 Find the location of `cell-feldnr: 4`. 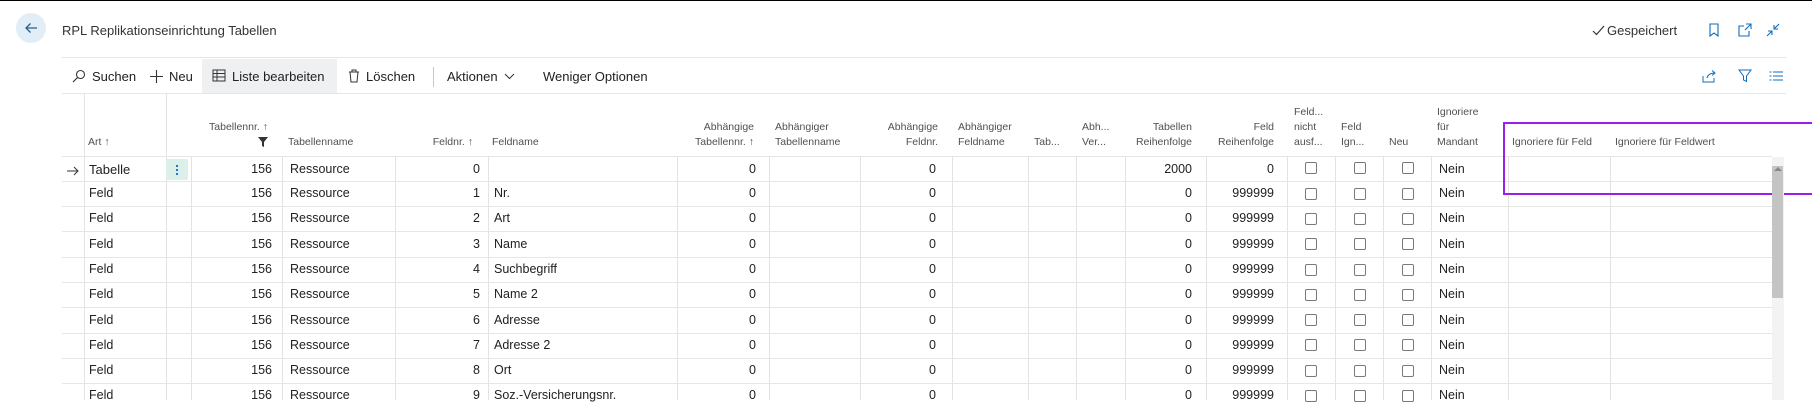

cell-feldnr: 4 is located at coordinates (450, 269).